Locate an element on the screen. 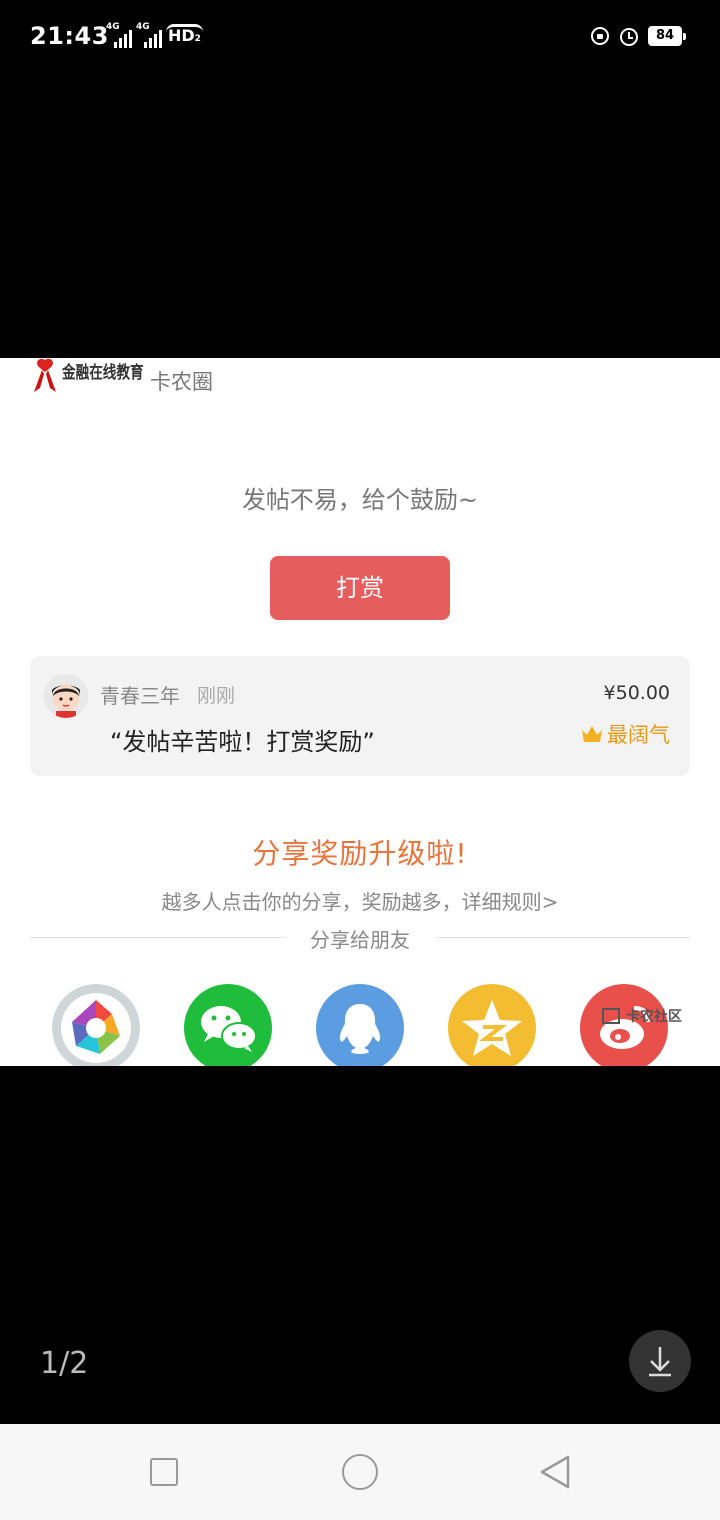 The image size is (720, 1520). qq-icon is located at coordinates (360, 1025).